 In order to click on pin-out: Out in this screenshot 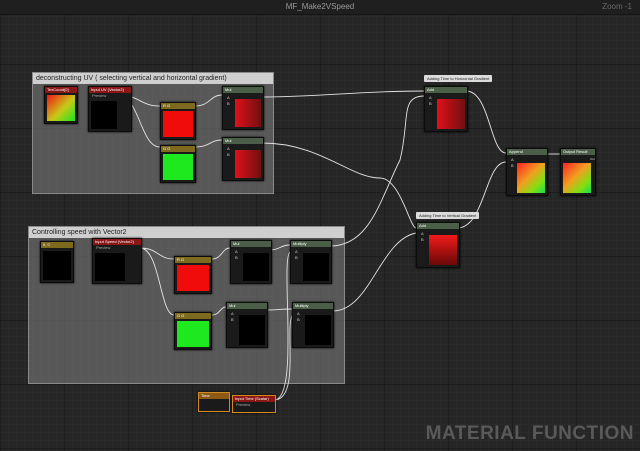, I will do `click(592, 159)`.